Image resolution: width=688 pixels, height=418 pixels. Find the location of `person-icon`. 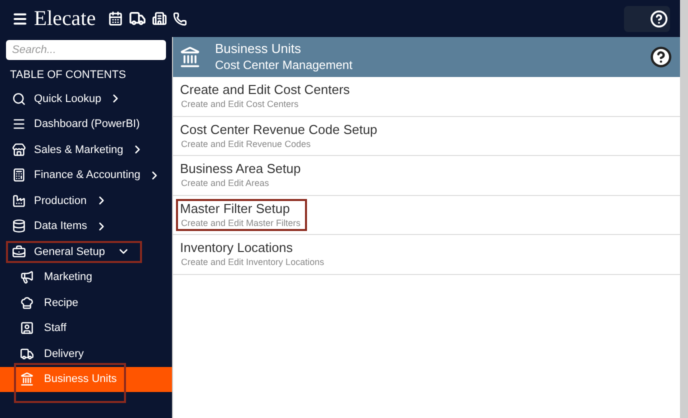

person-icon is located at coordinates (27, 328).